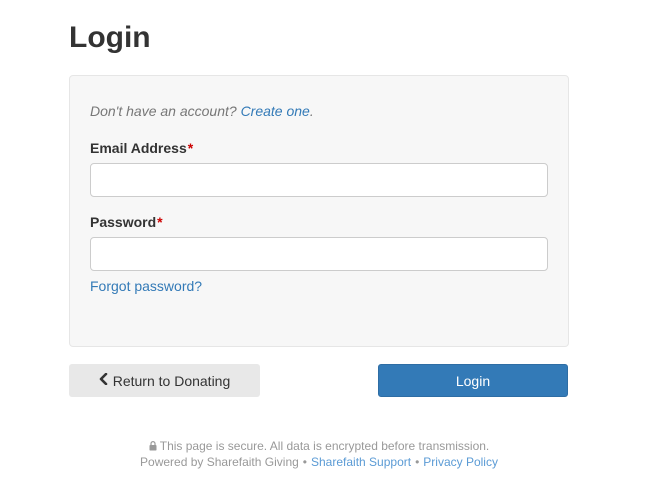 The image size is (646, 495). Describe the element at coordinates (219, 462) in the screenshot. I see `powered-by-text: Powered by Sharefaith Giving` at that location.